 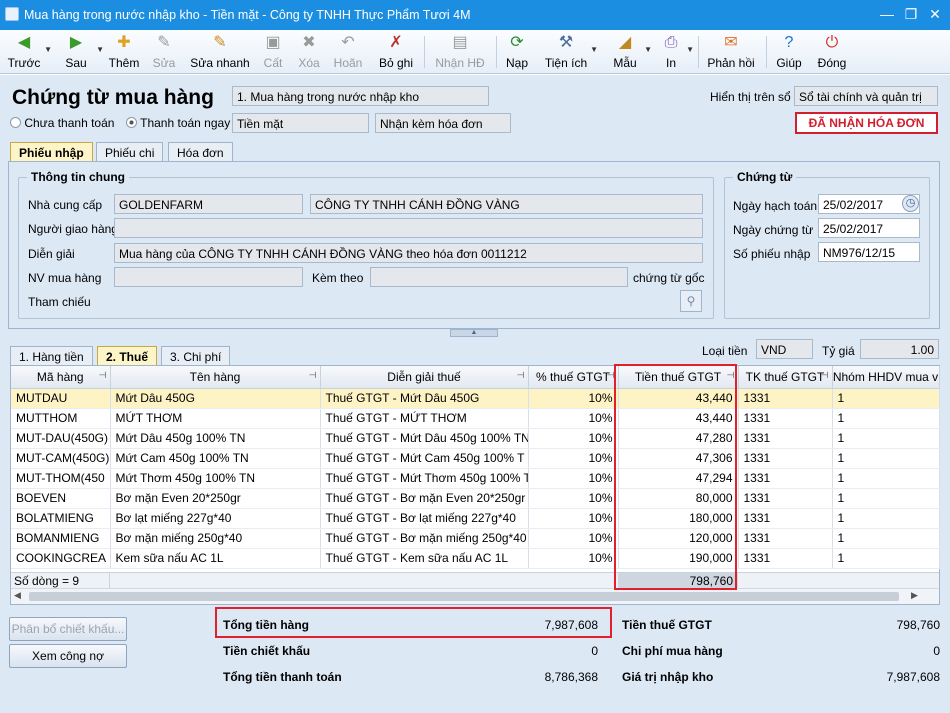 What do you see at coordinates (51, 356) in the screenshot?
I see `tab-goods-money: 1. Hàng tiền` at bounding box center [51, 356].